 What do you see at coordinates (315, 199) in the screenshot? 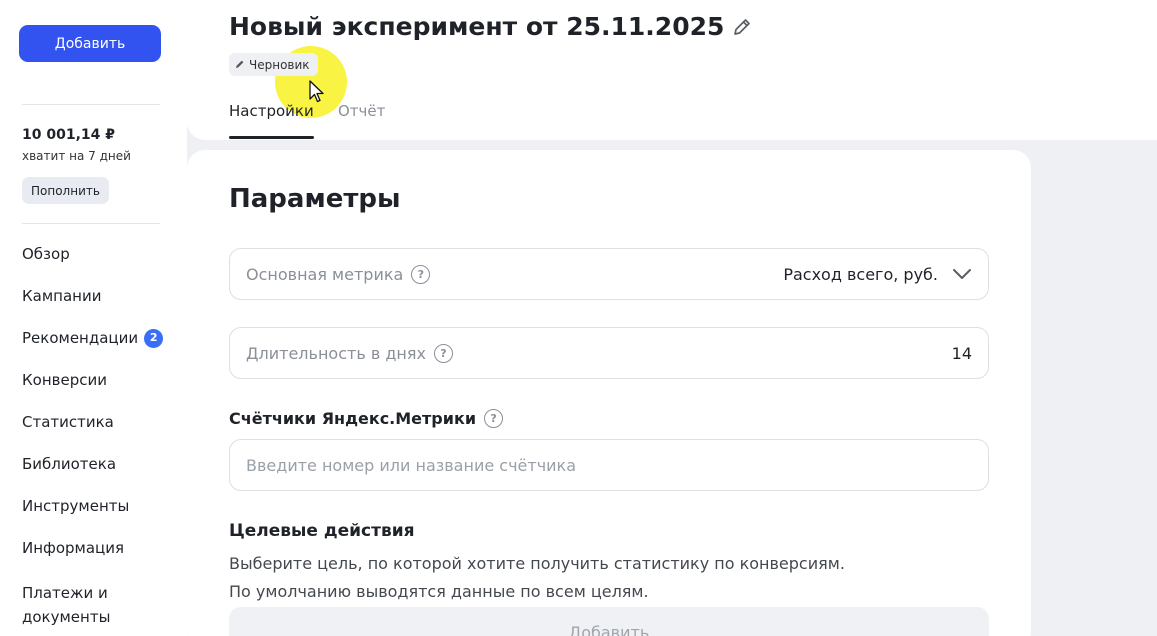
I see `section-title: Параметры` at bounding box center [315, 199].